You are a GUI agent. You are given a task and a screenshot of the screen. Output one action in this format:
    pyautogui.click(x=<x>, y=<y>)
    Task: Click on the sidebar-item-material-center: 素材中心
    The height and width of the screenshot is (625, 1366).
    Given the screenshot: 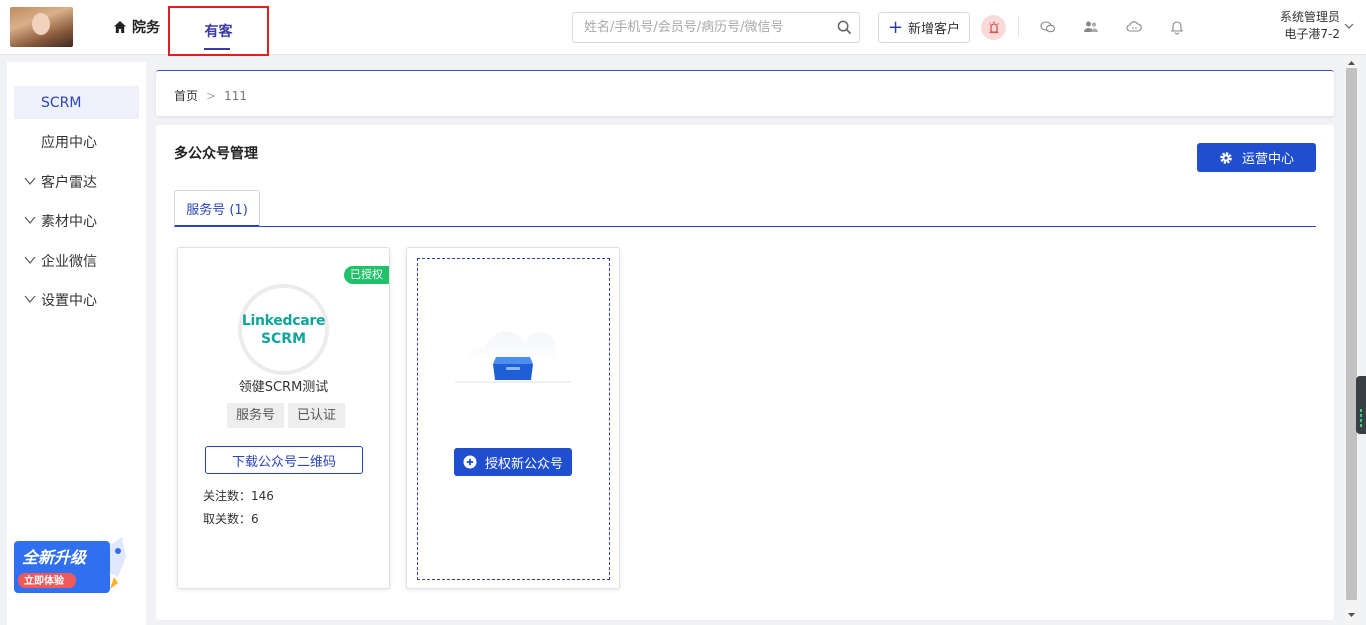 What is the action you would take?
    pyautogui.click(x=76, y=220)
    